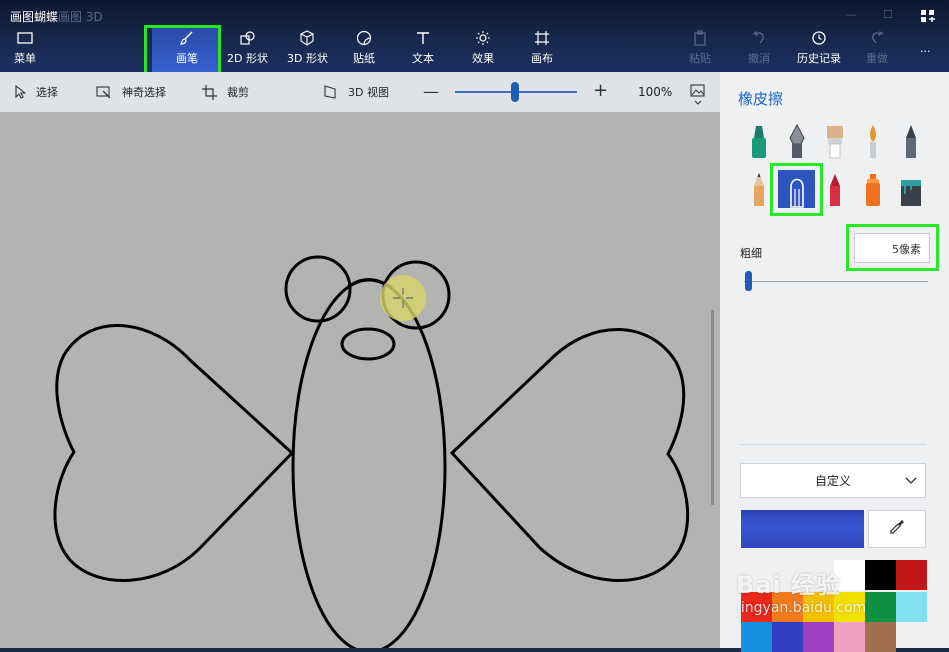  What do you see at coordinates (836, 281) in the screenshot?
I see `thickness-slider-track` at bounding box center [836, 281].